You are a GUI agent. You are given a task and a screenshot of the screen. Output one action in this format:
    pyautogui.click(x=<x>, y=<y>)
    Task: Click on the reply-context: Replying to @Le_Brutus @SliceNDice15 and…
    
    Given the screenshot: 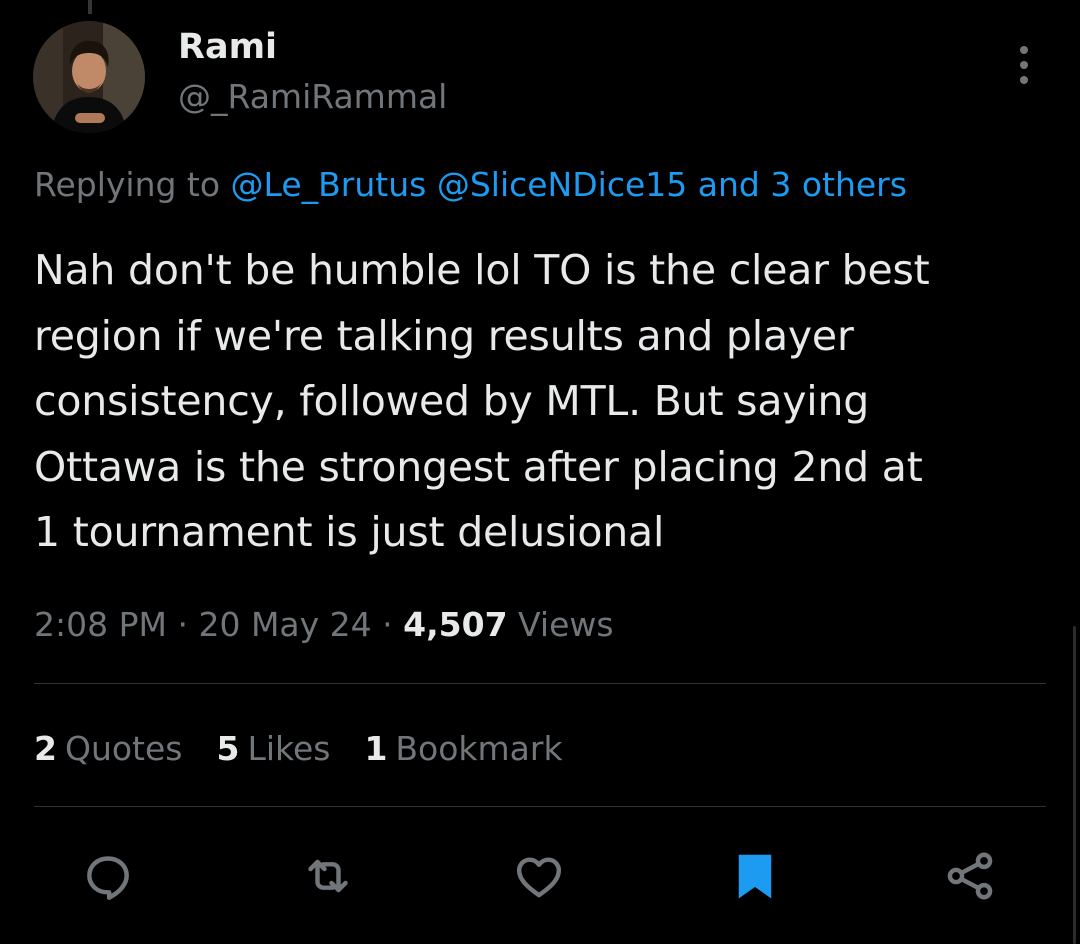 What is the action you would take?
    pyautogui.click(x=470, y=185)
    